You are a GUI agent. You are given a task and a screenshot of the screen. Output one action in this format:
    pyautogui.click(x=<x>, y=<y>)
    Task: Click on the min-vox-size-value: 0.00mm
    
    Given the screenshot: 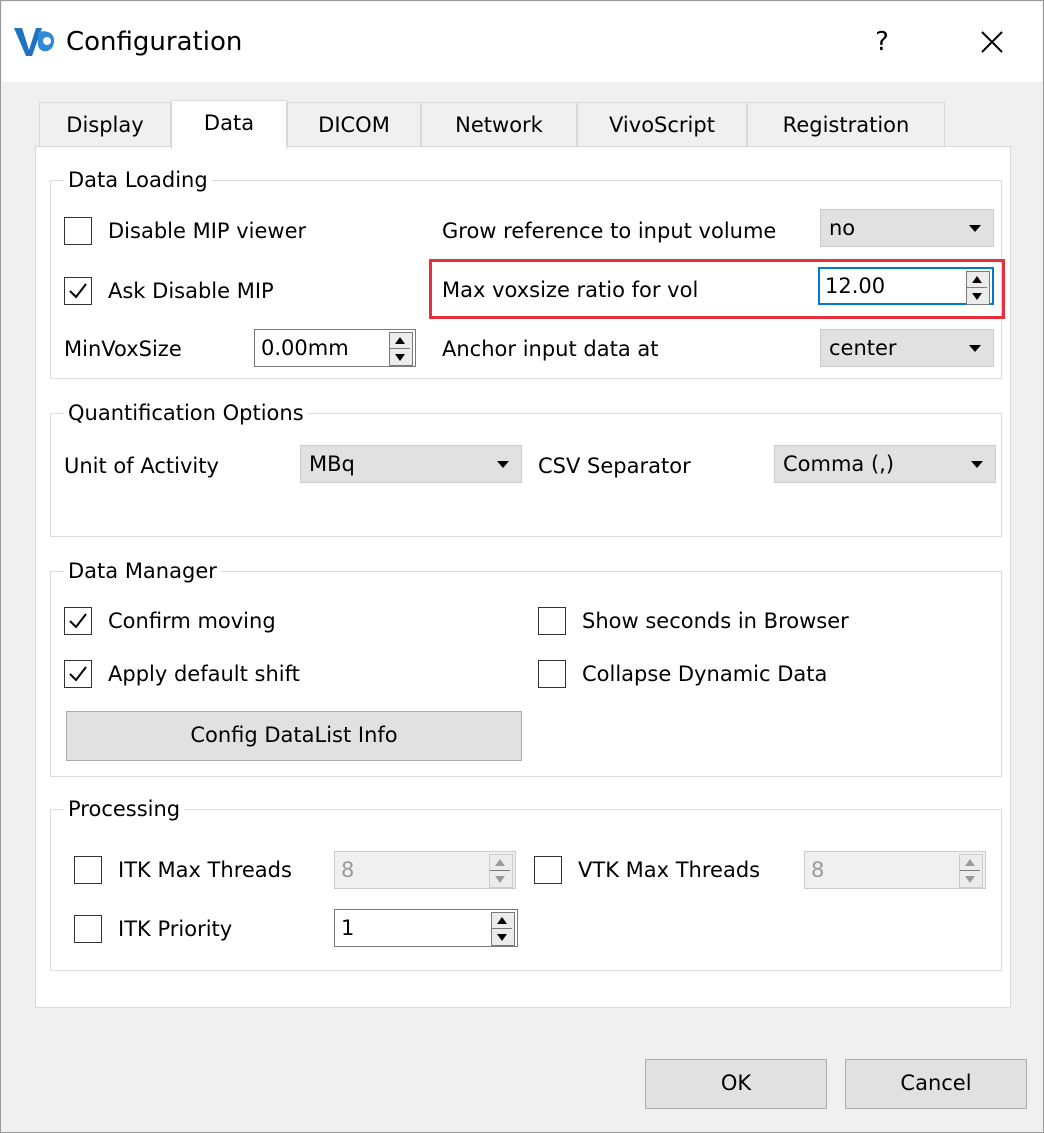 What is the action you would take?
    pyautogui.click(x=305, y=348)
    